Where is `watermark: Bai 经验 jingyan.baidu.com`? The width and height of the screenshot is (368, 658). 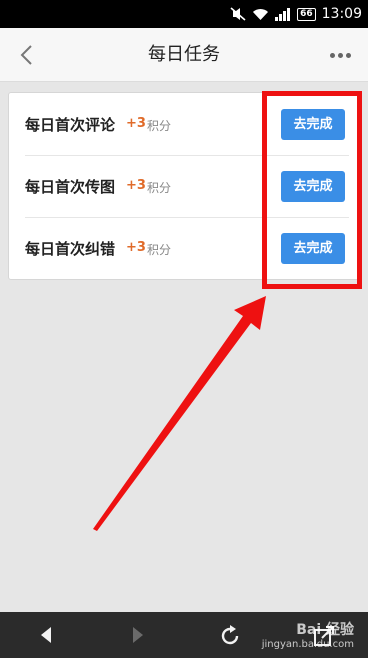 watermark: Bai 经验 jingyan.baidu.com is located at coordinates (307, 636).